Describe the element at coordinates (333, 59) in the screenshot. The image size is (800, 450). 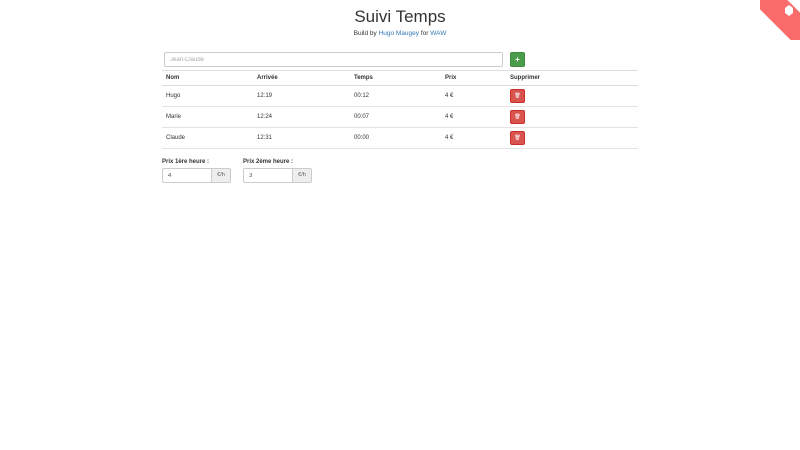
I see `name-input` at that location.